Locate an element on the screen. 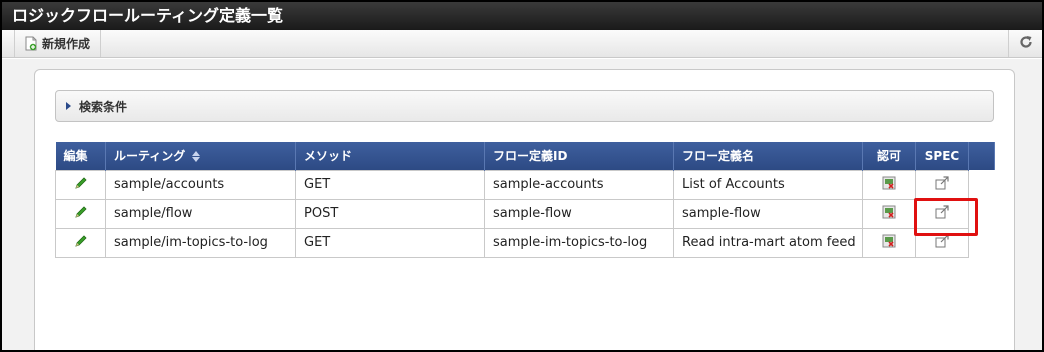  route-cell: sample/im-topics-to-log is located at coordinates (200, 242).